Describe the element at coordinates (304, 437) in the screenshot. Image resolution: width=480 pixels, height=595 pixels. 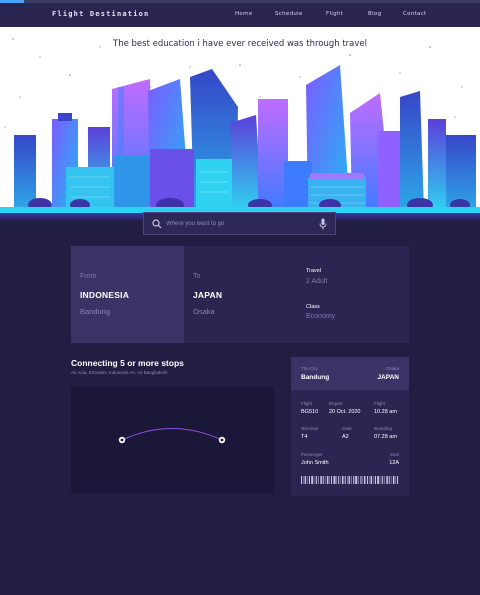
I see `terminal-value: T4` at that location.